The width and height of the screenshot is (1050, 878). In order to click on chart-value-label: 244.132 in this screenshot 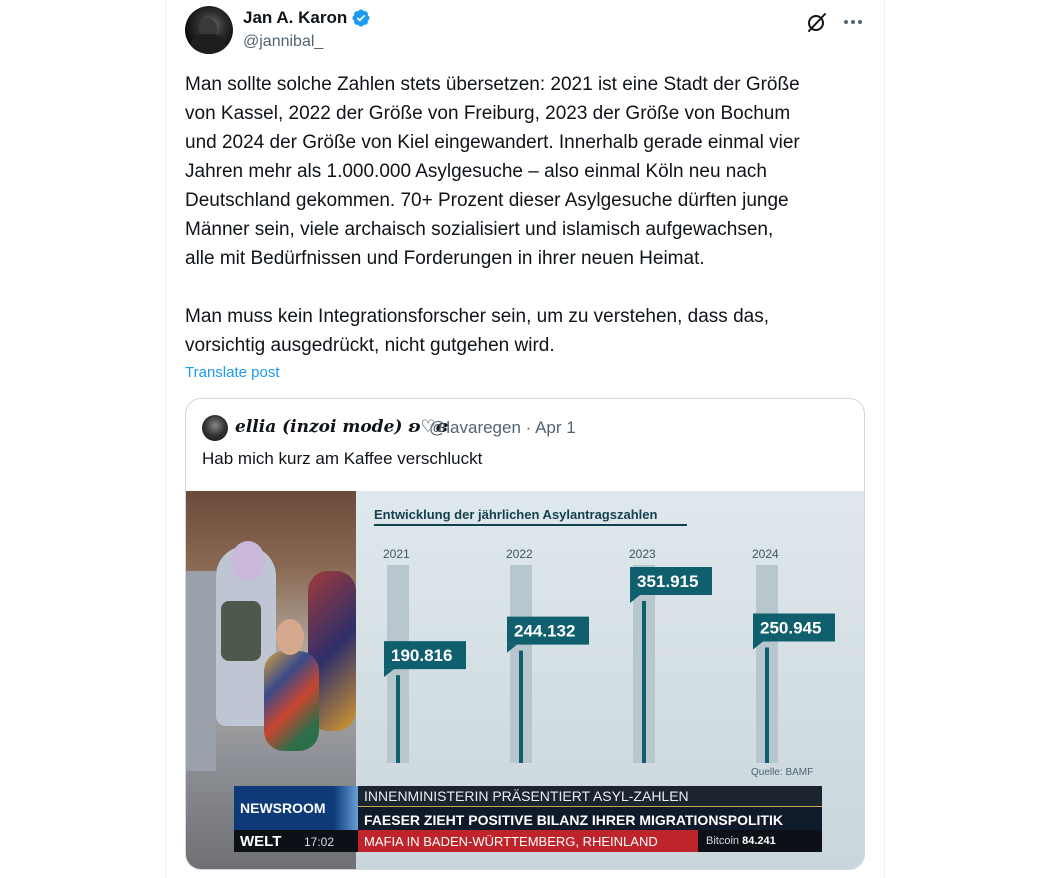, I will do `click(544, 631)`.